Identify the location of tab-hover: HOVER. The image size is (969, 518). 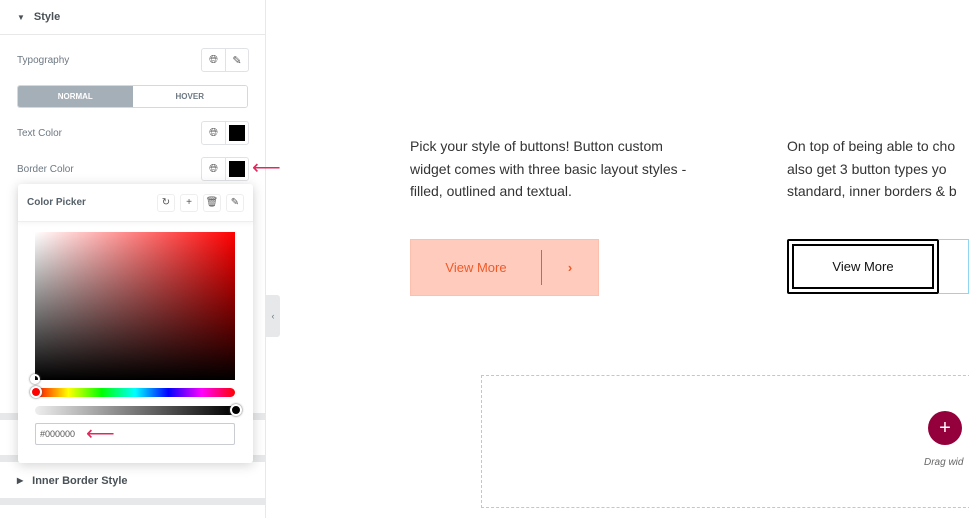
(189, 96).